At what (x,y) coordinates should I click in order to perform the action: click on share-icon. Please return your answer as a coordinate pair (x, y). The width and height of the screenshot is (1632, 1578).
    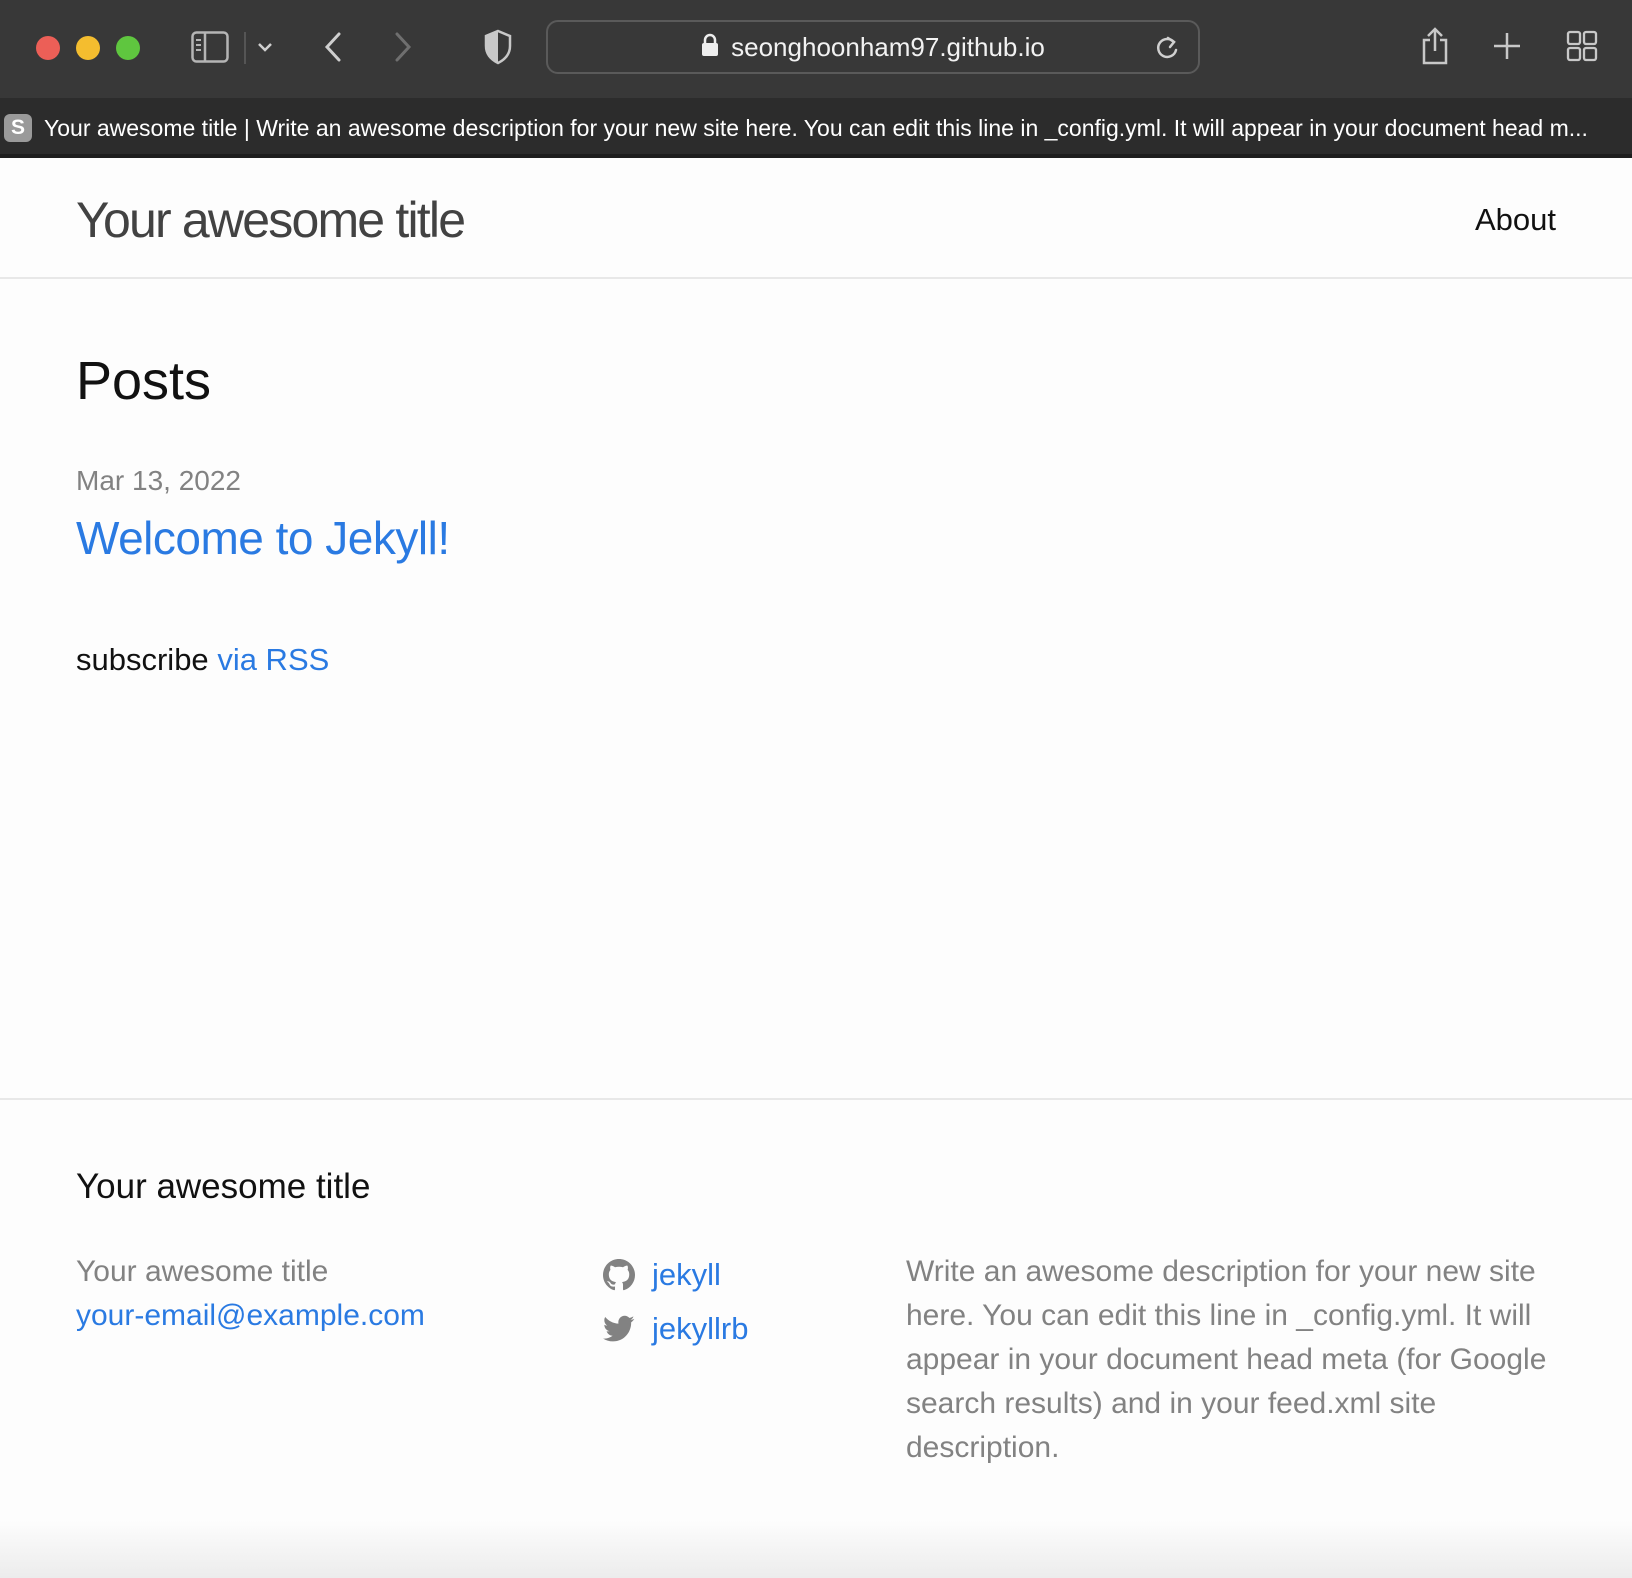
    Looking at the image, I should click on (1435, 46).